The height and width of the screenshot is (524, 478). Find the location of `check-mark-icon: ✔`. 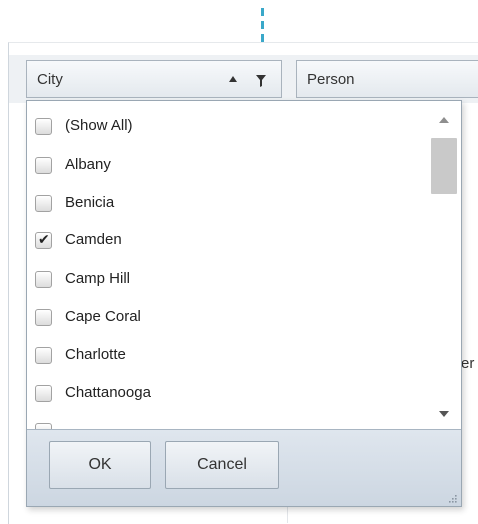

check-mark-icon: ✔ is located at coordinates (44, 239).